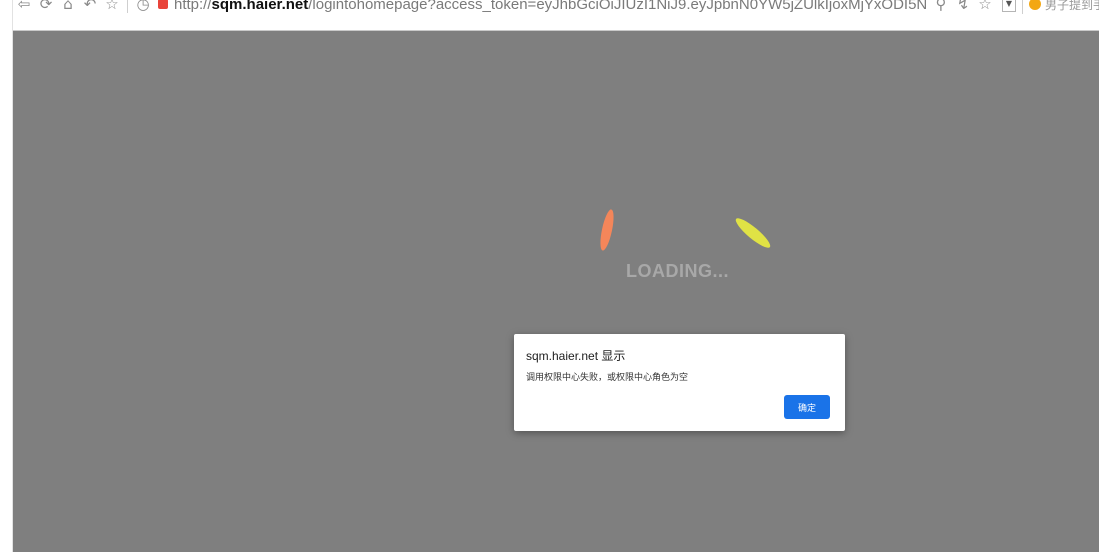 This screenshot has width=1099, height=552. What do you see at coordinates (753, 233) in the screenshot?
I see `spinner-petal-yellow` at bounding box center [753, 233].